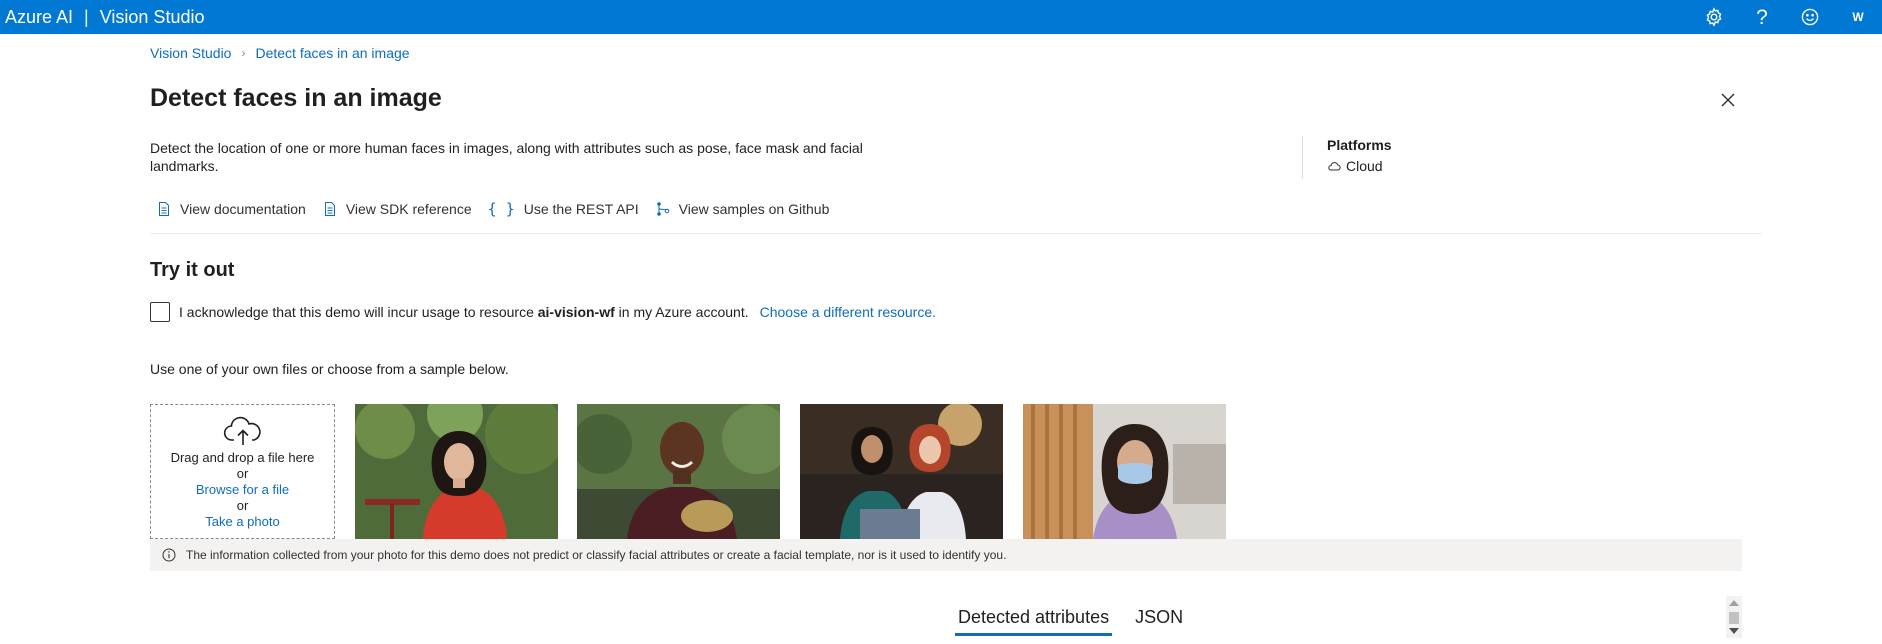 This screenshot has height=644, width=1882. Describe the element at coordinates (242, 522) in the screenshot. I see `take-photo-link: Take a photo` at that location.